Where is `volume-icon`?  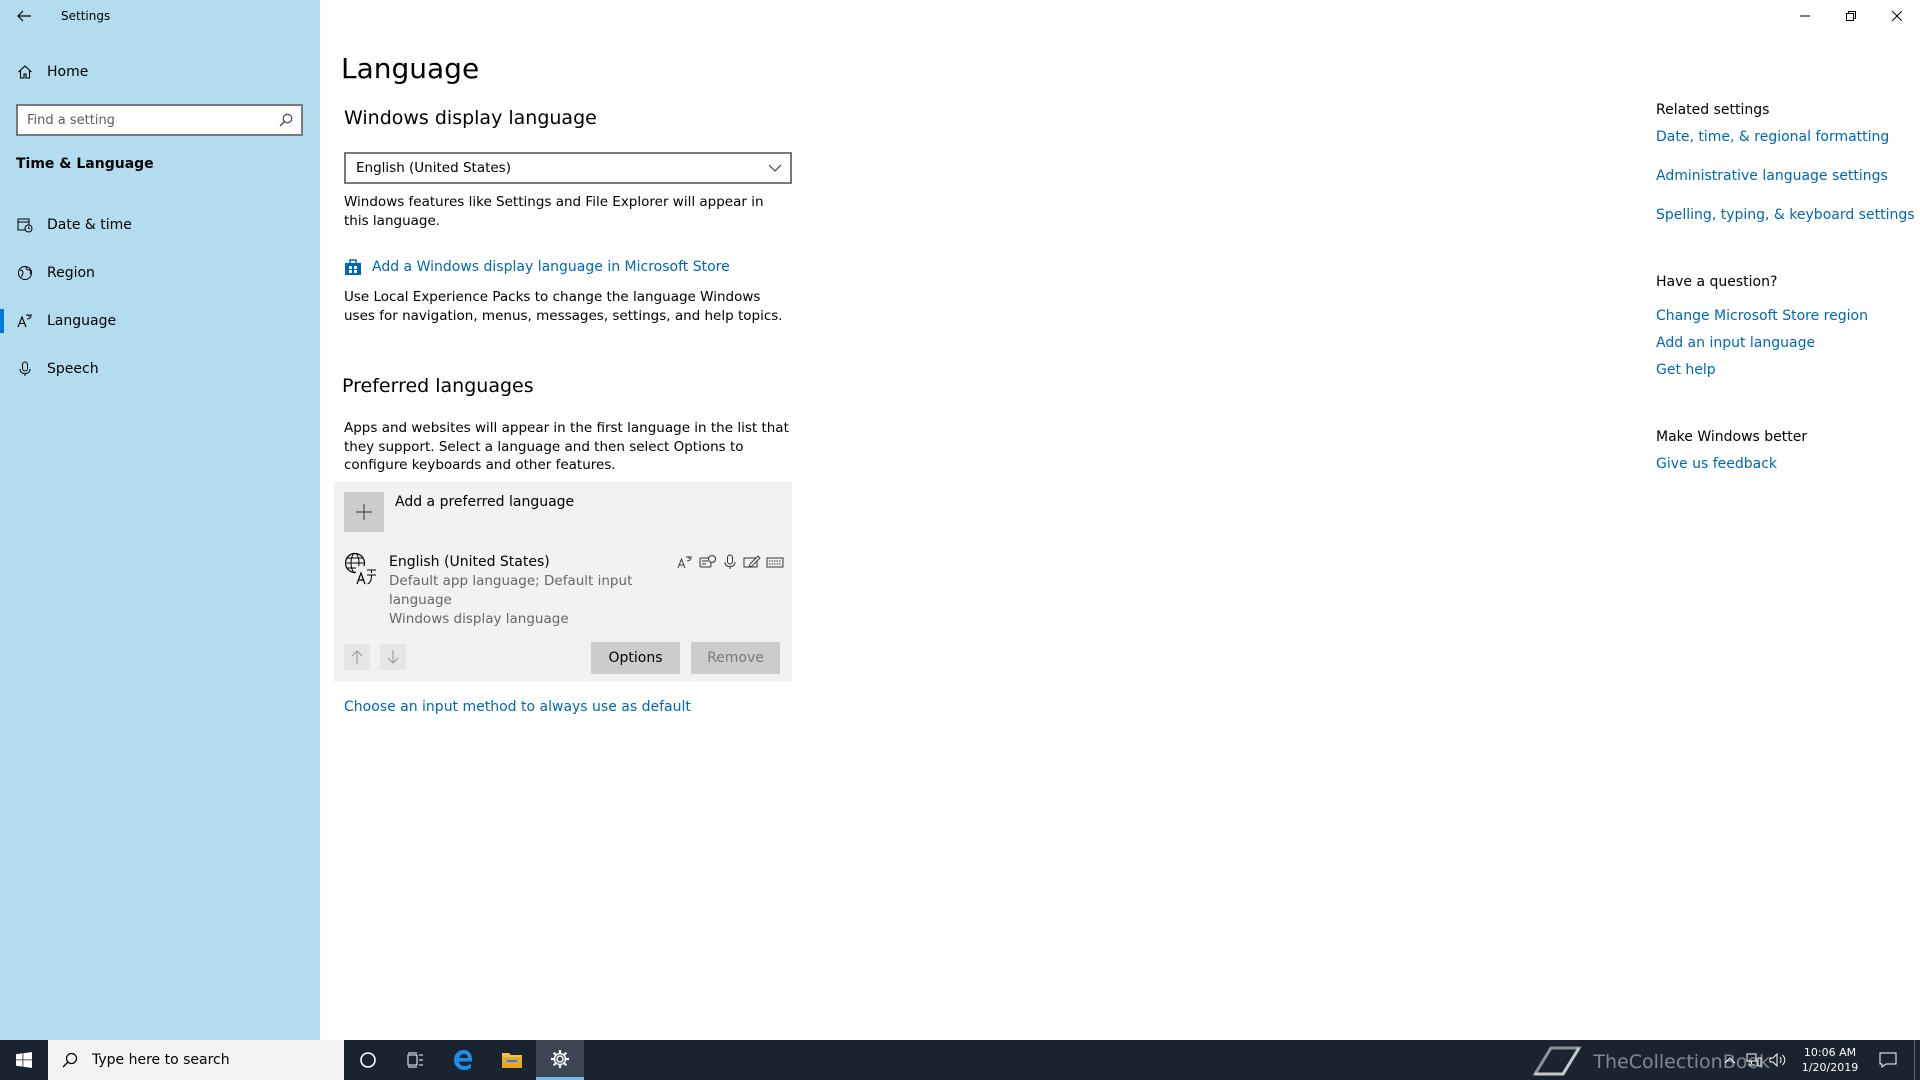
volume-icon is located at coordinates (1778, 1060).